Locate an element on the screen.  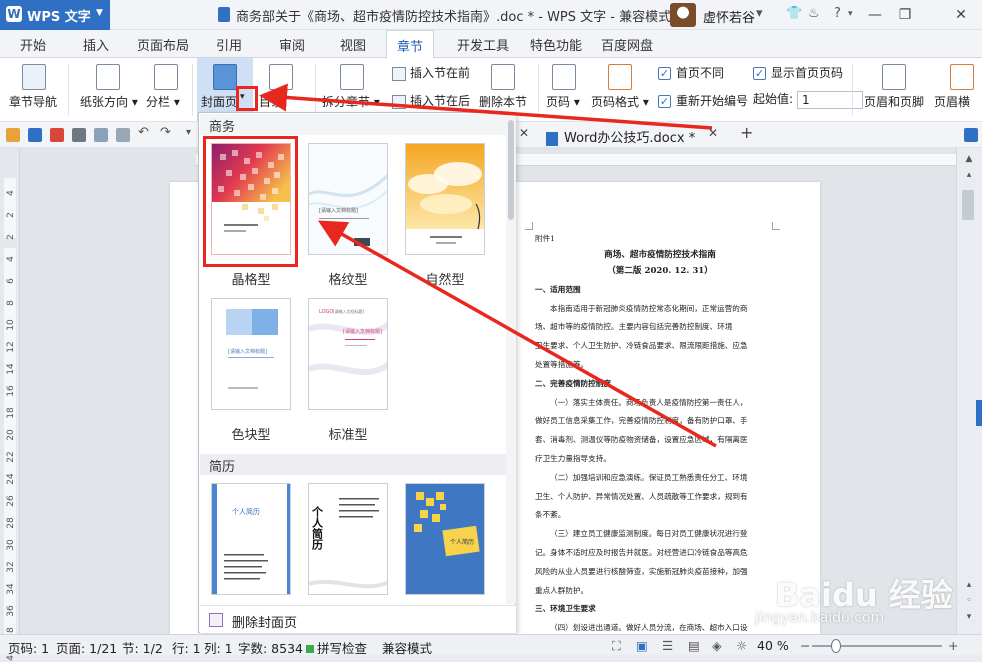
tab-baidu-netdisk: 百度网盘 is located at coordinates (627, 44).